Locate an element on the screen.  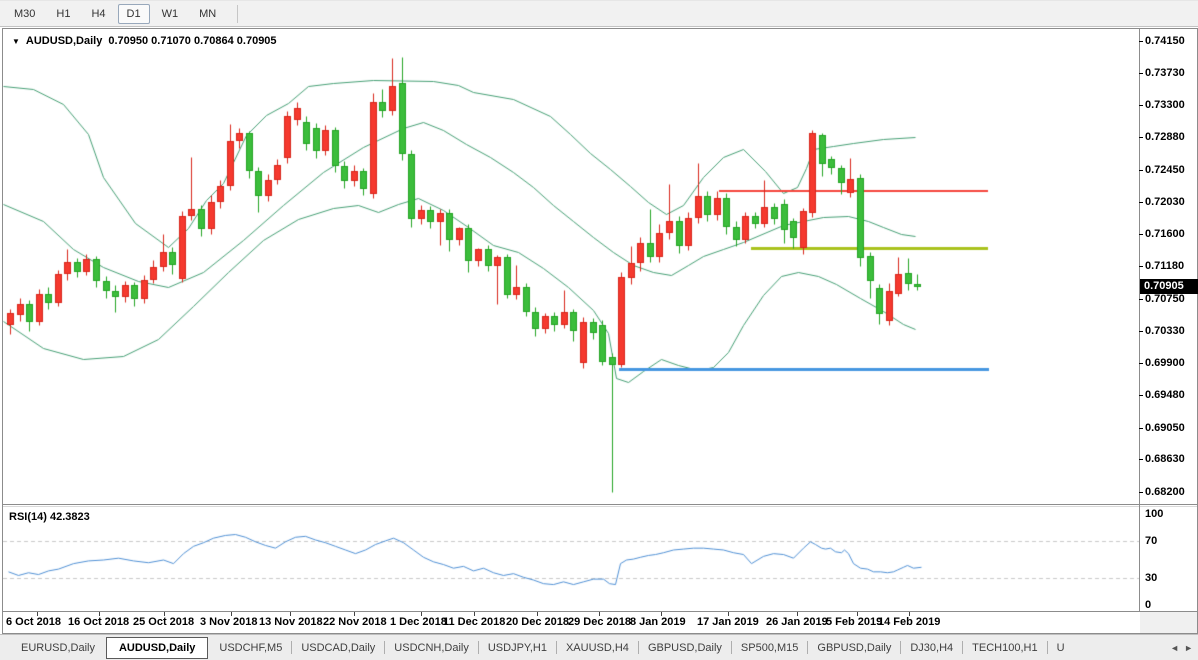
price-tick-label: 0.71600 is located at coordinates (1168, 234).